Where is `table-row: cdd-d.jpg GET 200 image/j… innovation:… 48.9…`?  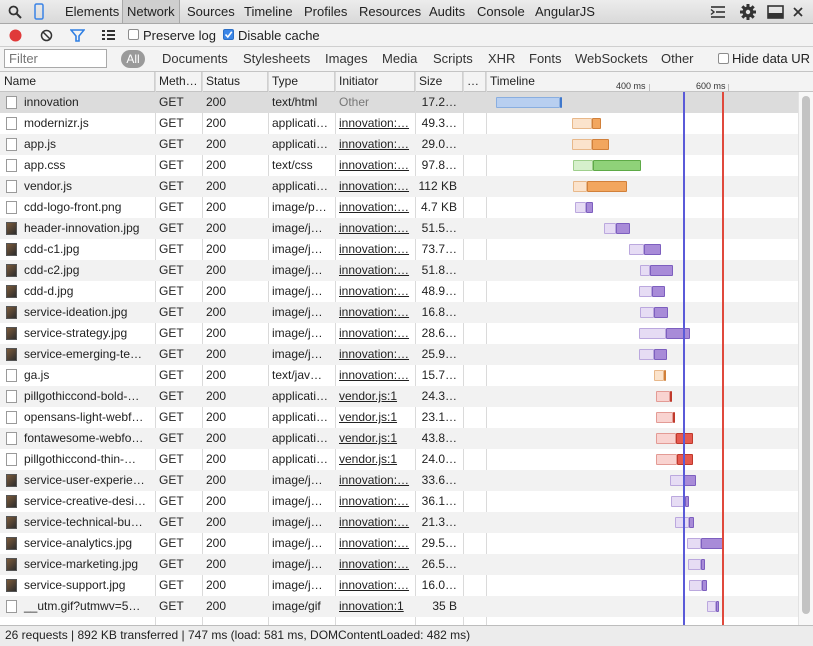
table-row: cdd-d.jpg GET 200 image/j… innovation:… 48.9… is located at coordinates (399, 291).